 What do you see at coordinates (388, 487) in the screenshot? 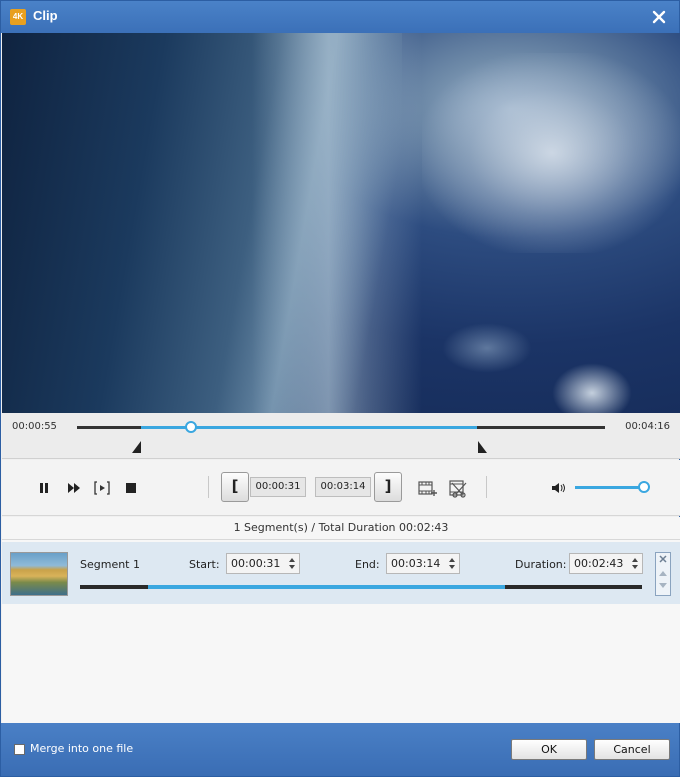
I see `set-end-button: ]` at bounding box center [388, 487].